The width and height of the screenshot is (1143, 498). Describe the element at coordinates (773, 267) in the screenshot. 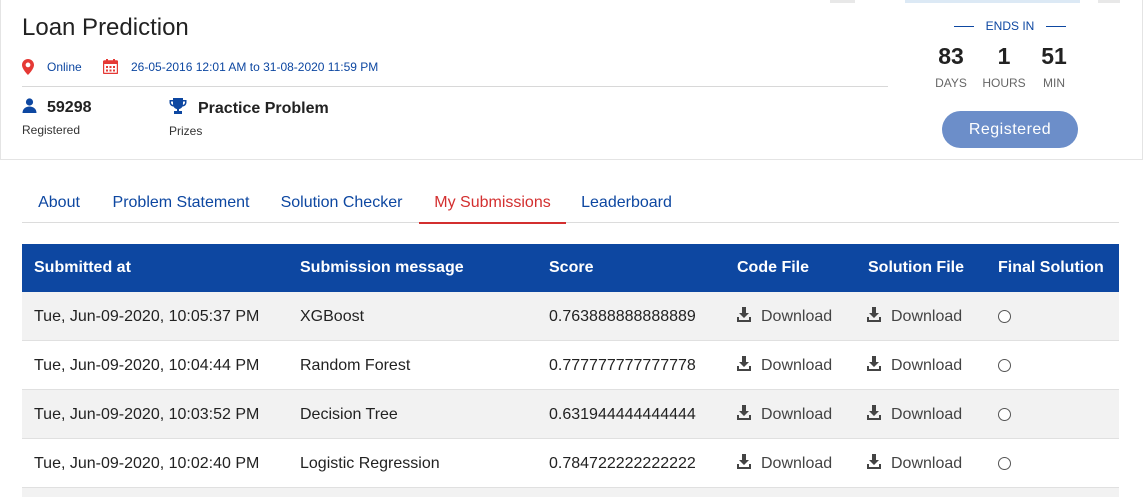

I see `header-code-file: Code File` at that location.